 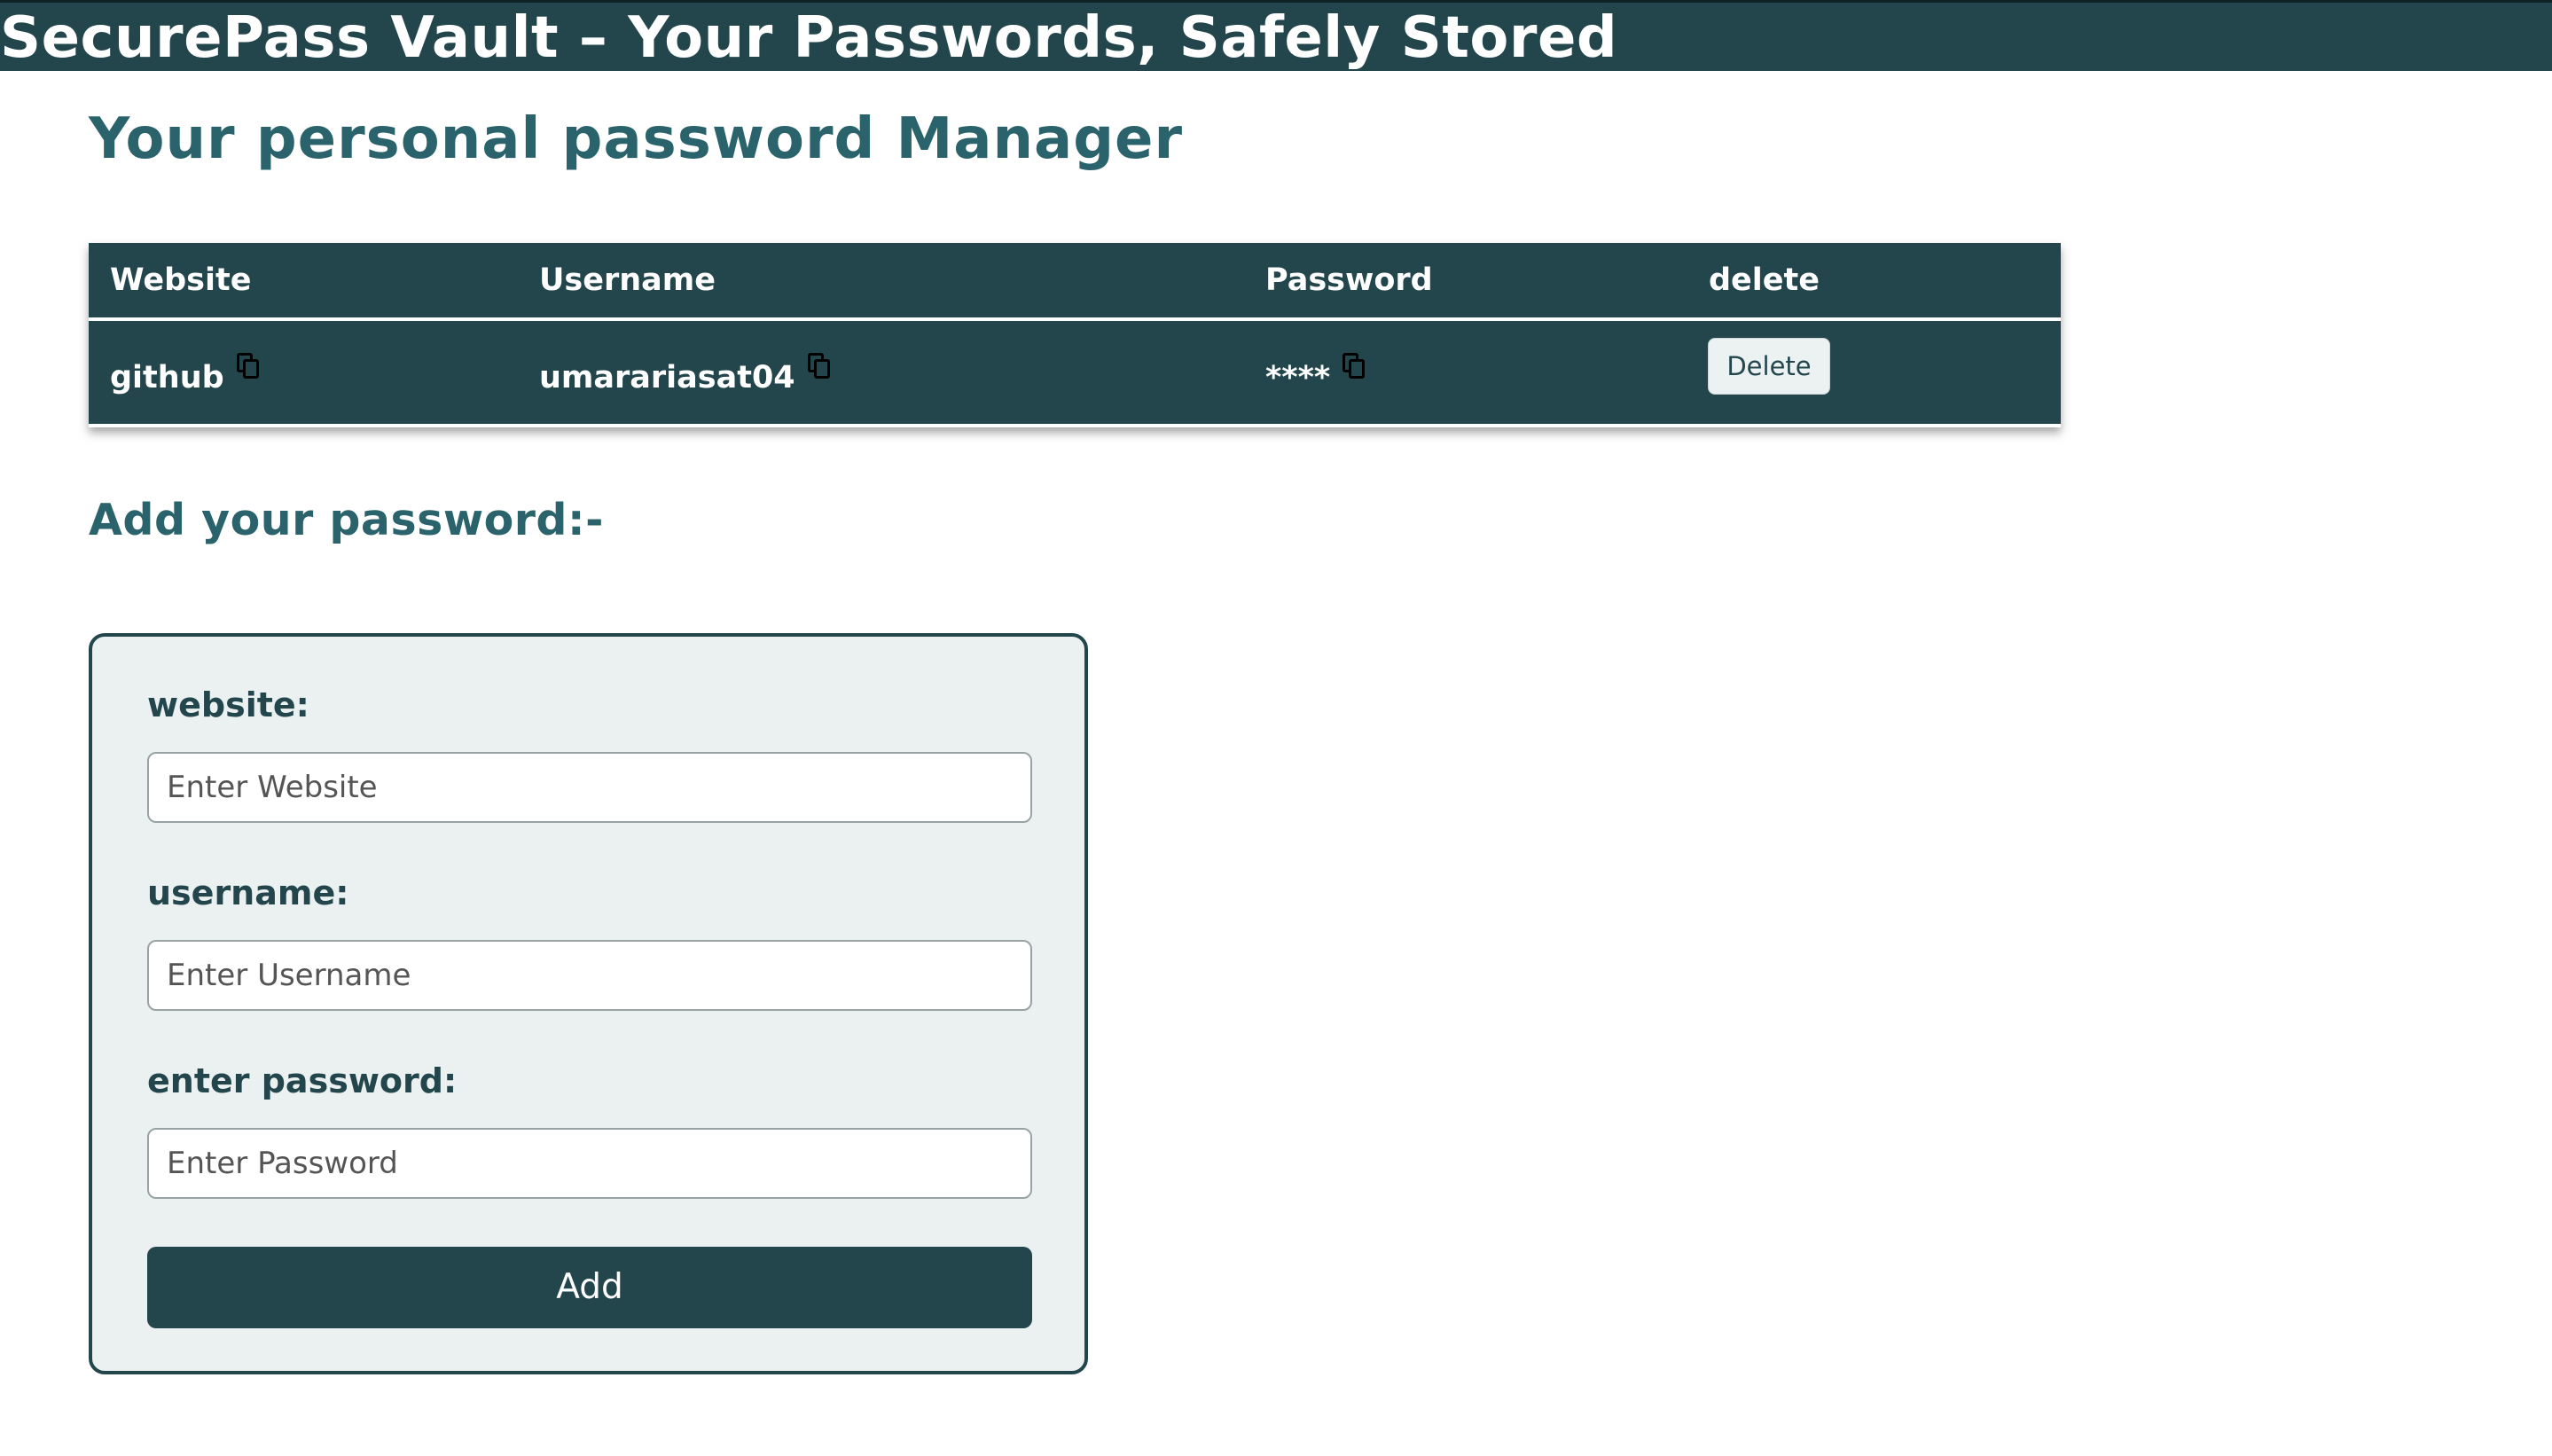 What do you see at coordinates (589, 787) in the screenshot?
I see `website-input` at bounding box center [589, 787].